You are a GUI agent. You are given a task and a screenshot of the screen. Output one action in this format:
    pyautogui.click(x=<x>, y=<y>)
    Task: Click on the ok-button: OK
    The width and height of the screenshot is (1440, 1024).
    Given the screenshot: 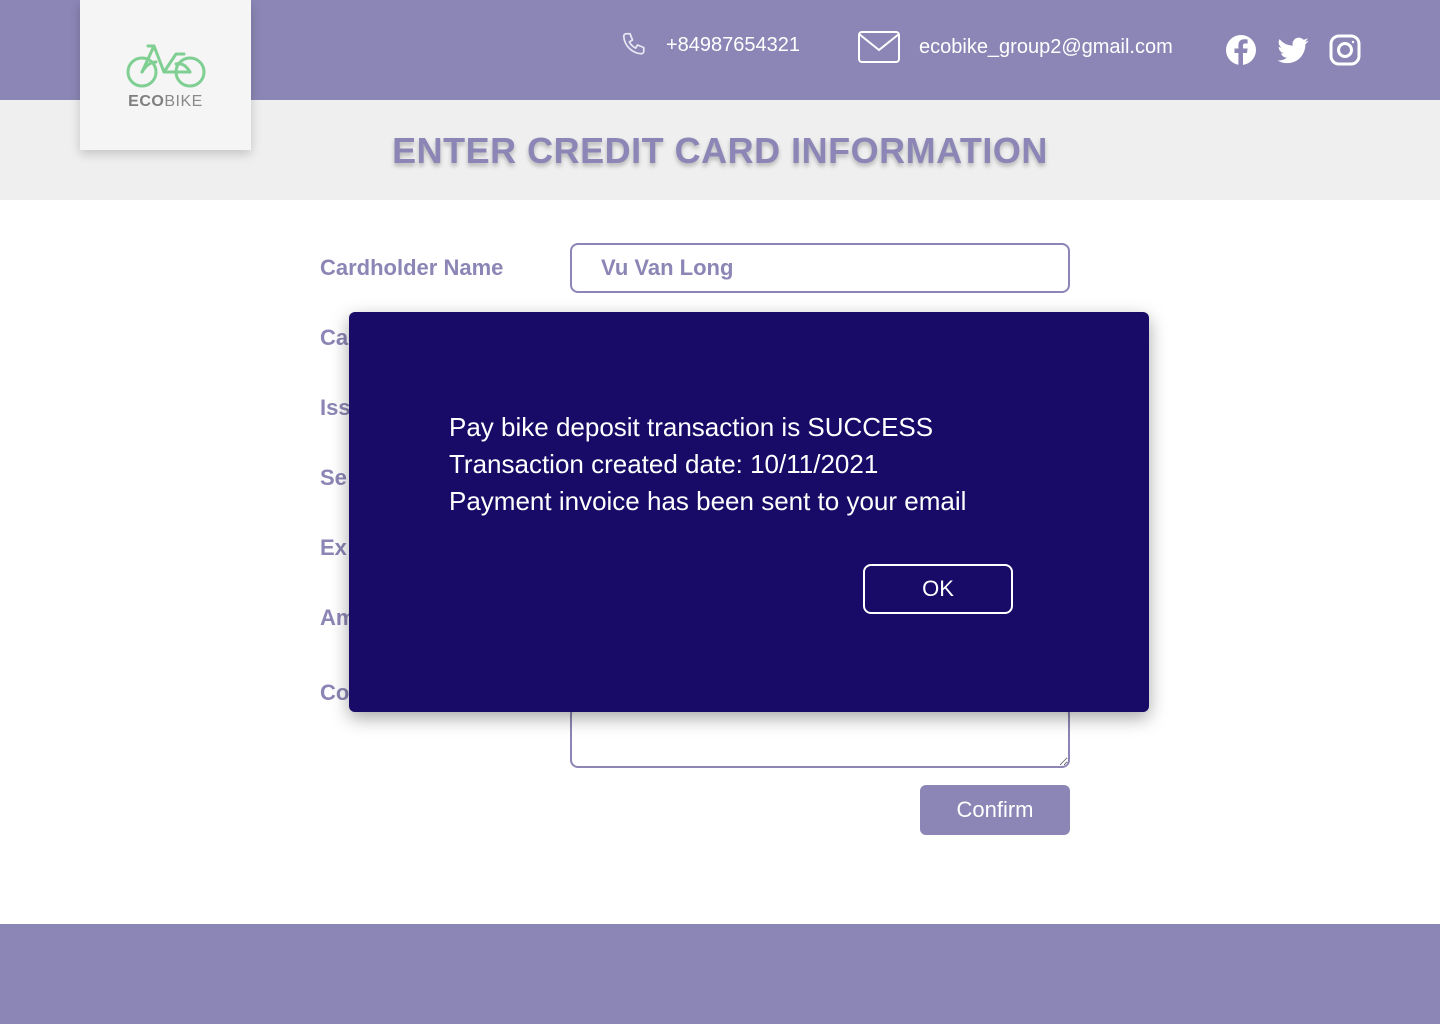 What is the action you would take?
    pyautogui.click(x=938, y=589)
    